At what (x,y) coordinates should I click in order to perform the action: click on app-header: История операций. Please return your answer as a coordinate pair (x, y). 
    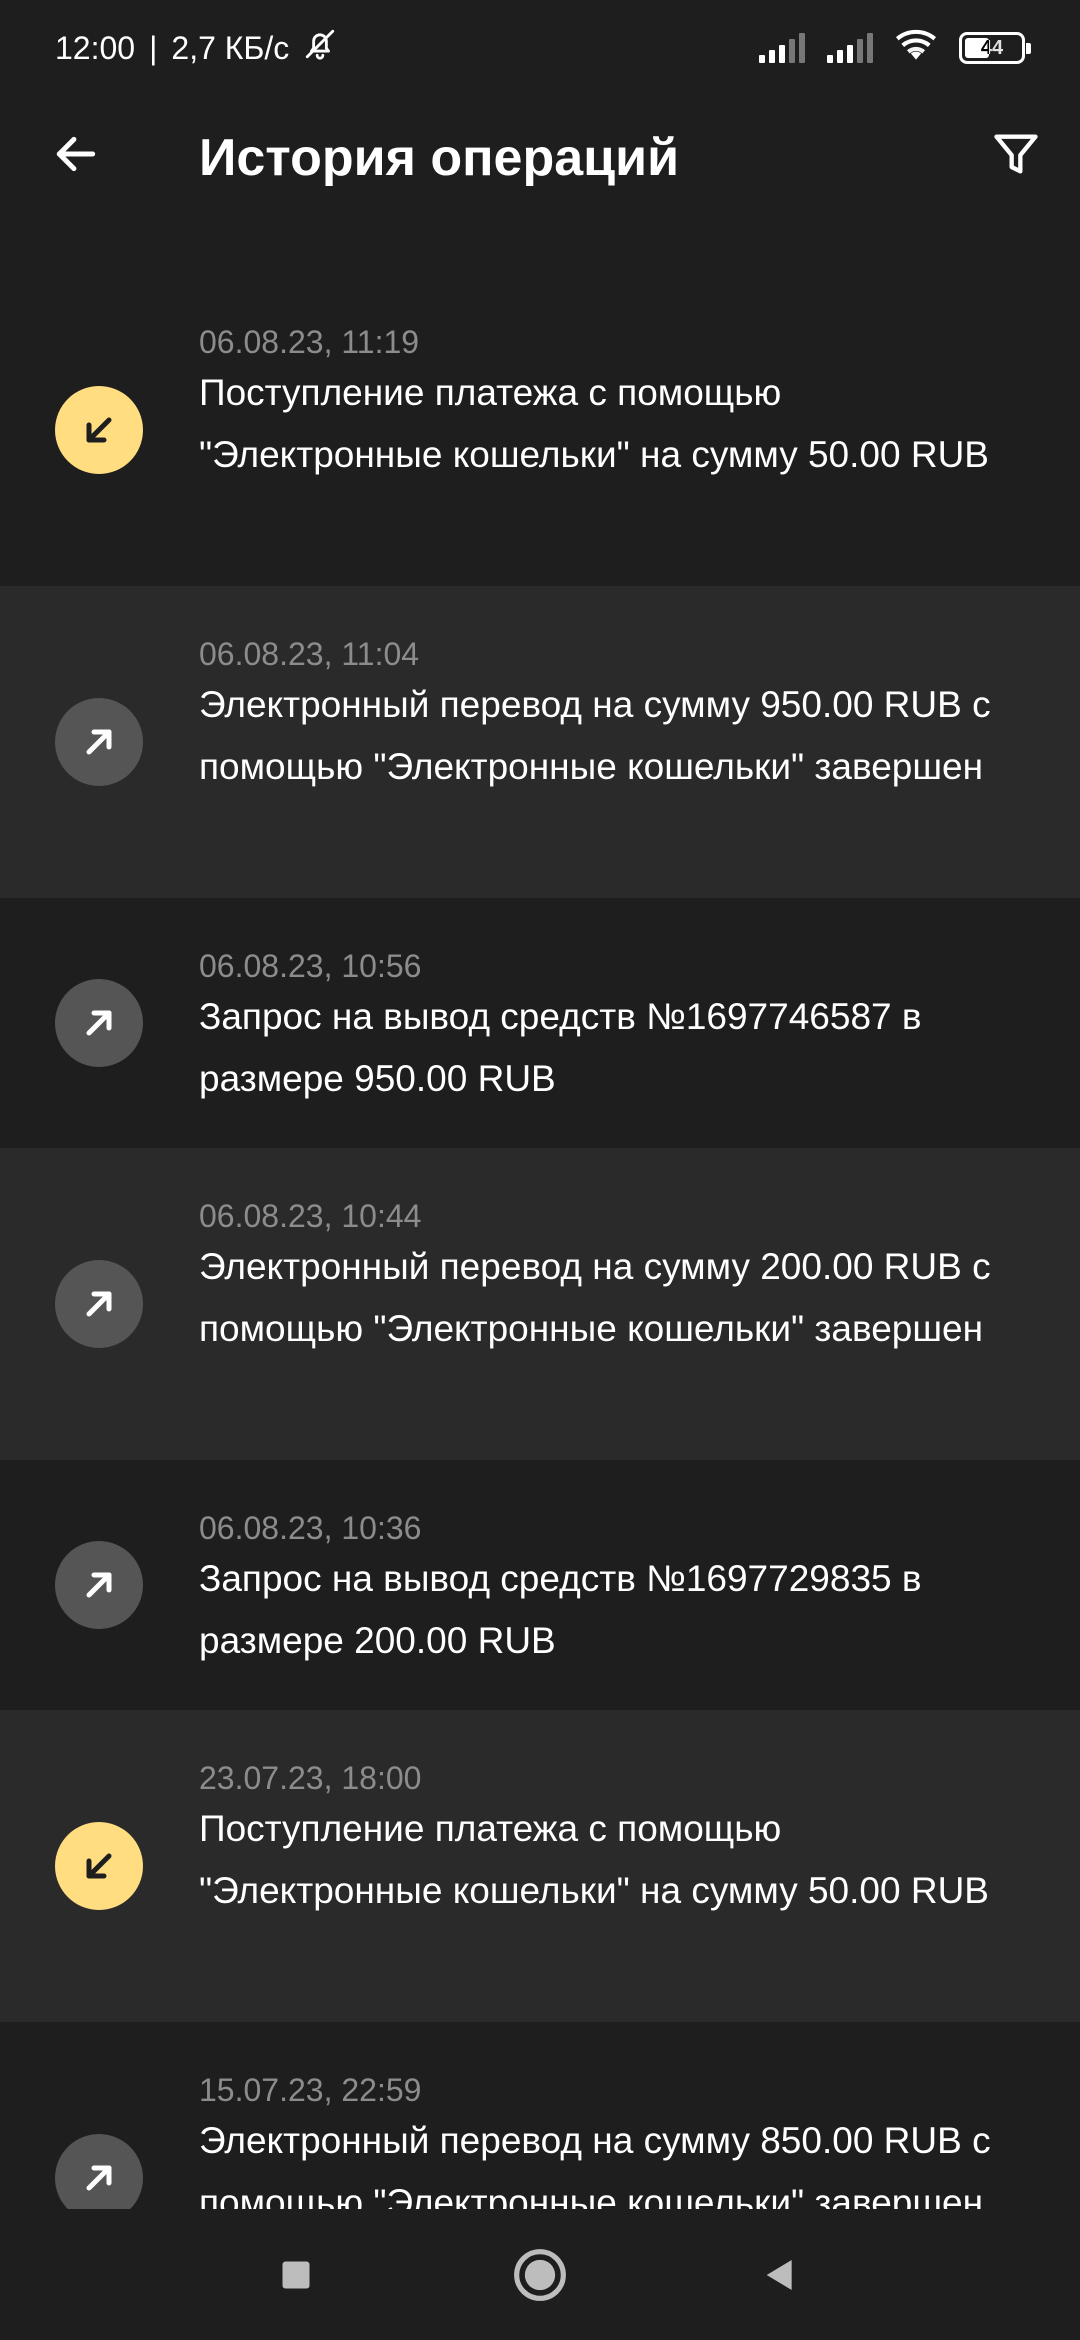
    Looking at the image, I should click on (540, 155).